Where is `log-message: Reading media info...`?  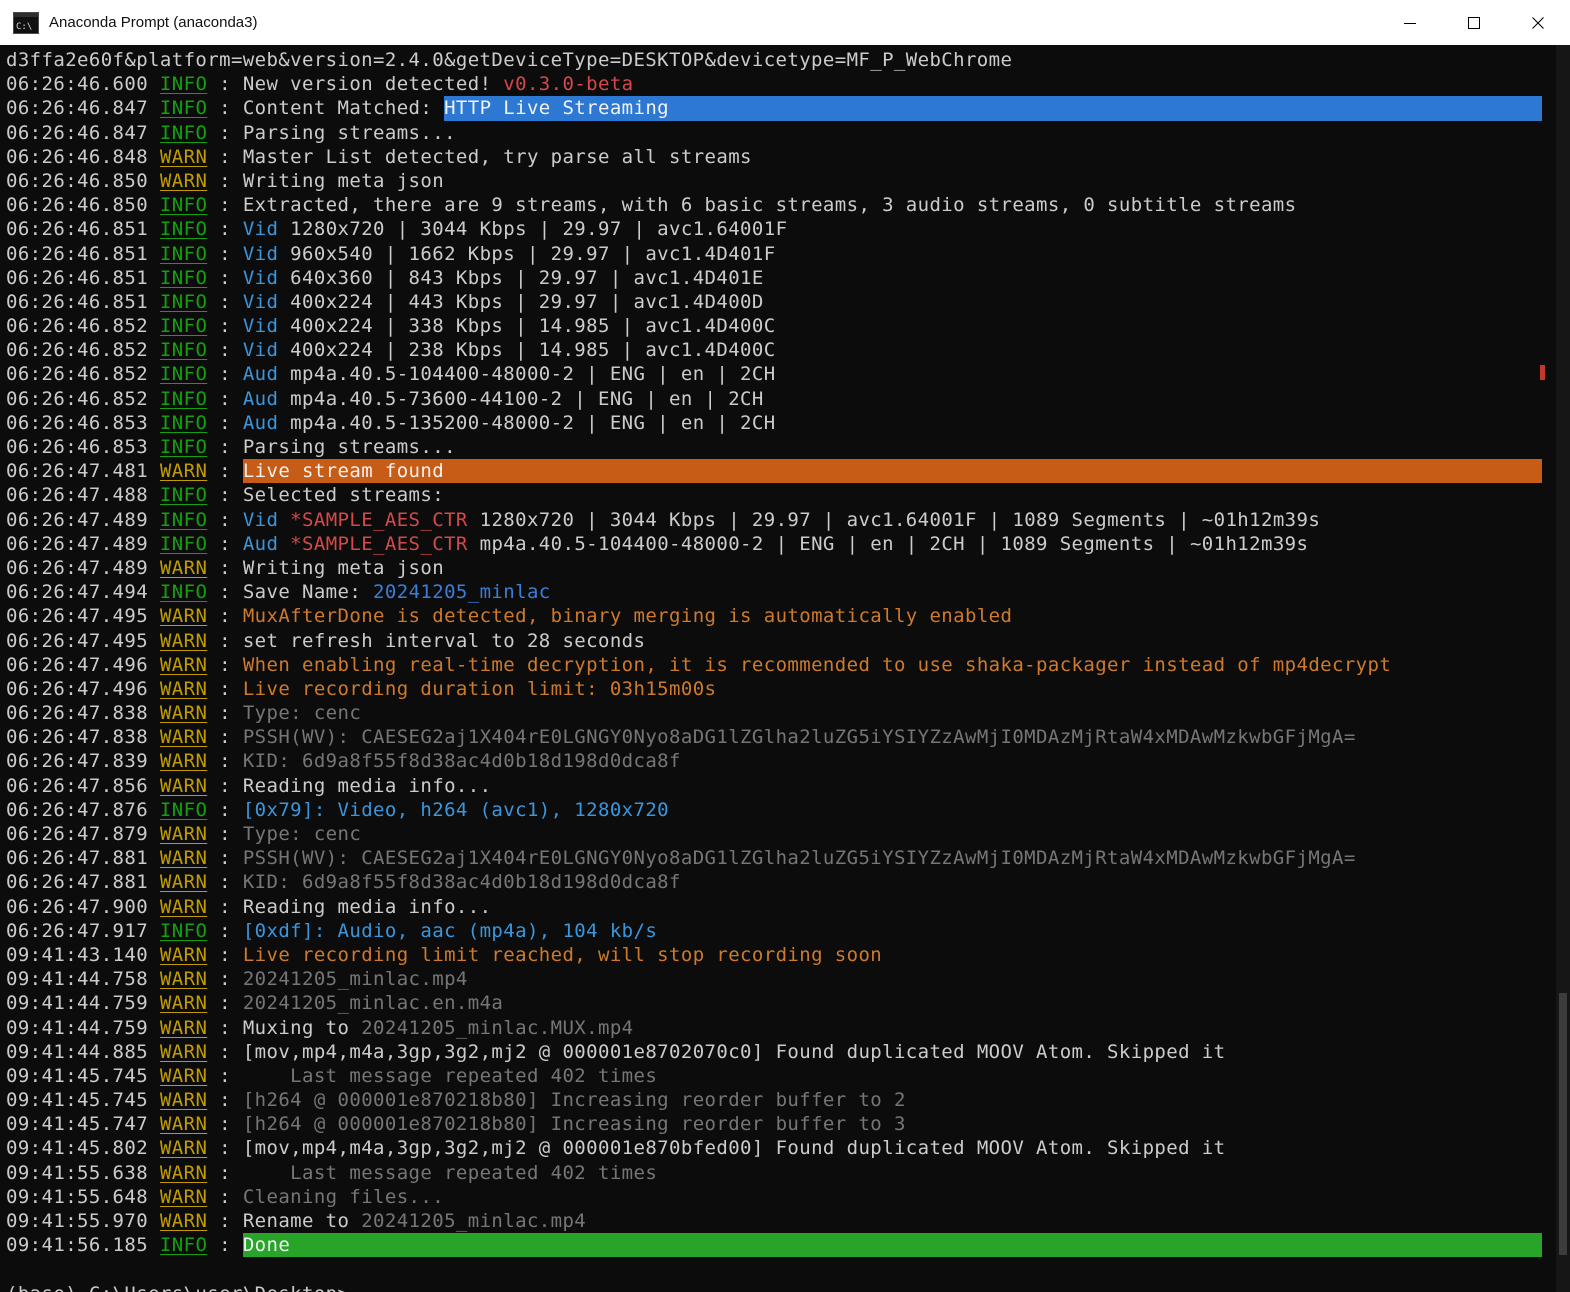
log-message: Reading media info... is located at coordinates (892, 786).